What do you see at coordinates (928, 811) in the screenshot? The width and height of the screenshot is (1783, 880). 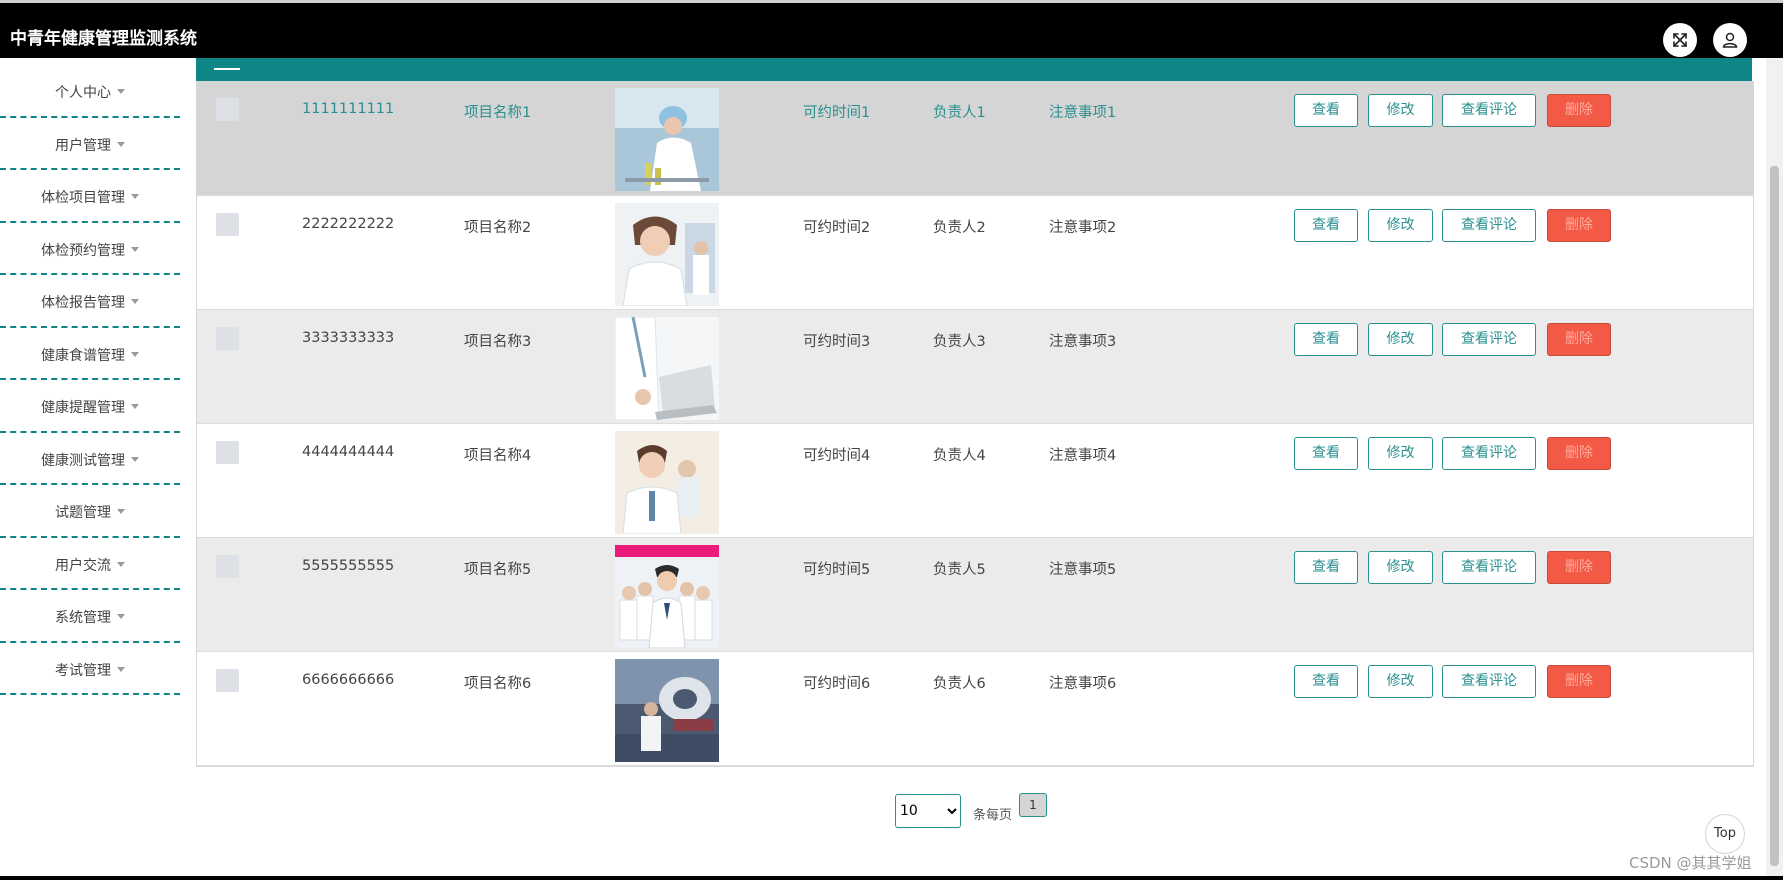 I see `page-size-select: 10` at bounding box center [928, 811].